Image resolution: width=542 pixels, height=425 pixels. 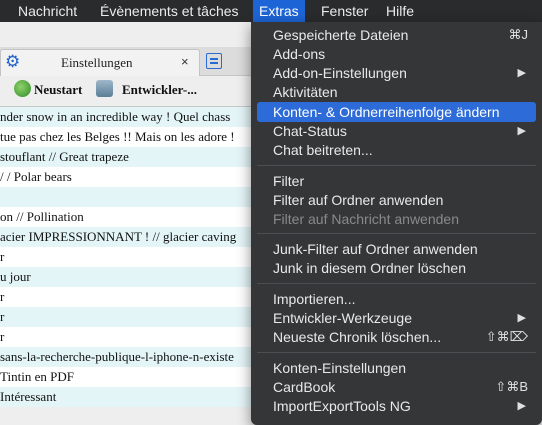 What do you see at coordinates (214, 61) in the screenshot?
I see `document-tab-icon` at bounding box center [214, 61].